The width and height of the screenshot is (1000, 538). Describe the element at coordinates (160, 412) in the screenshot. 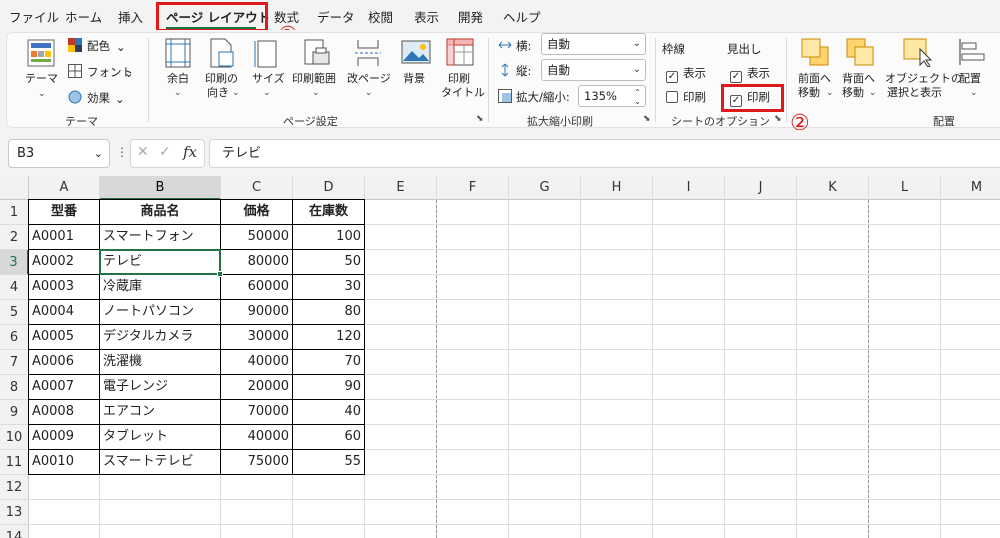

I see `table-cell: エアコン` at that location.